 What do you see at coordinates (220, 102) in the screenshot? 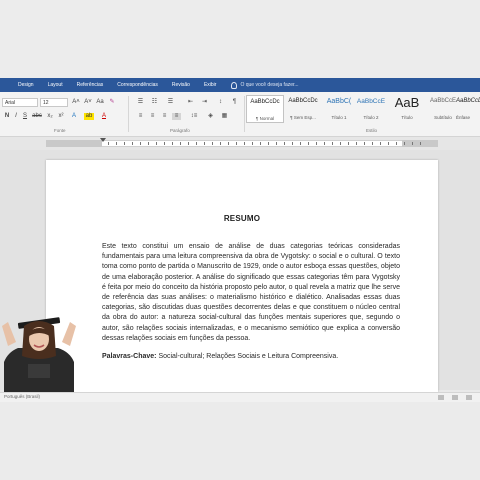
I see `sort-icon: ↕` at bounding box center [220, 102].